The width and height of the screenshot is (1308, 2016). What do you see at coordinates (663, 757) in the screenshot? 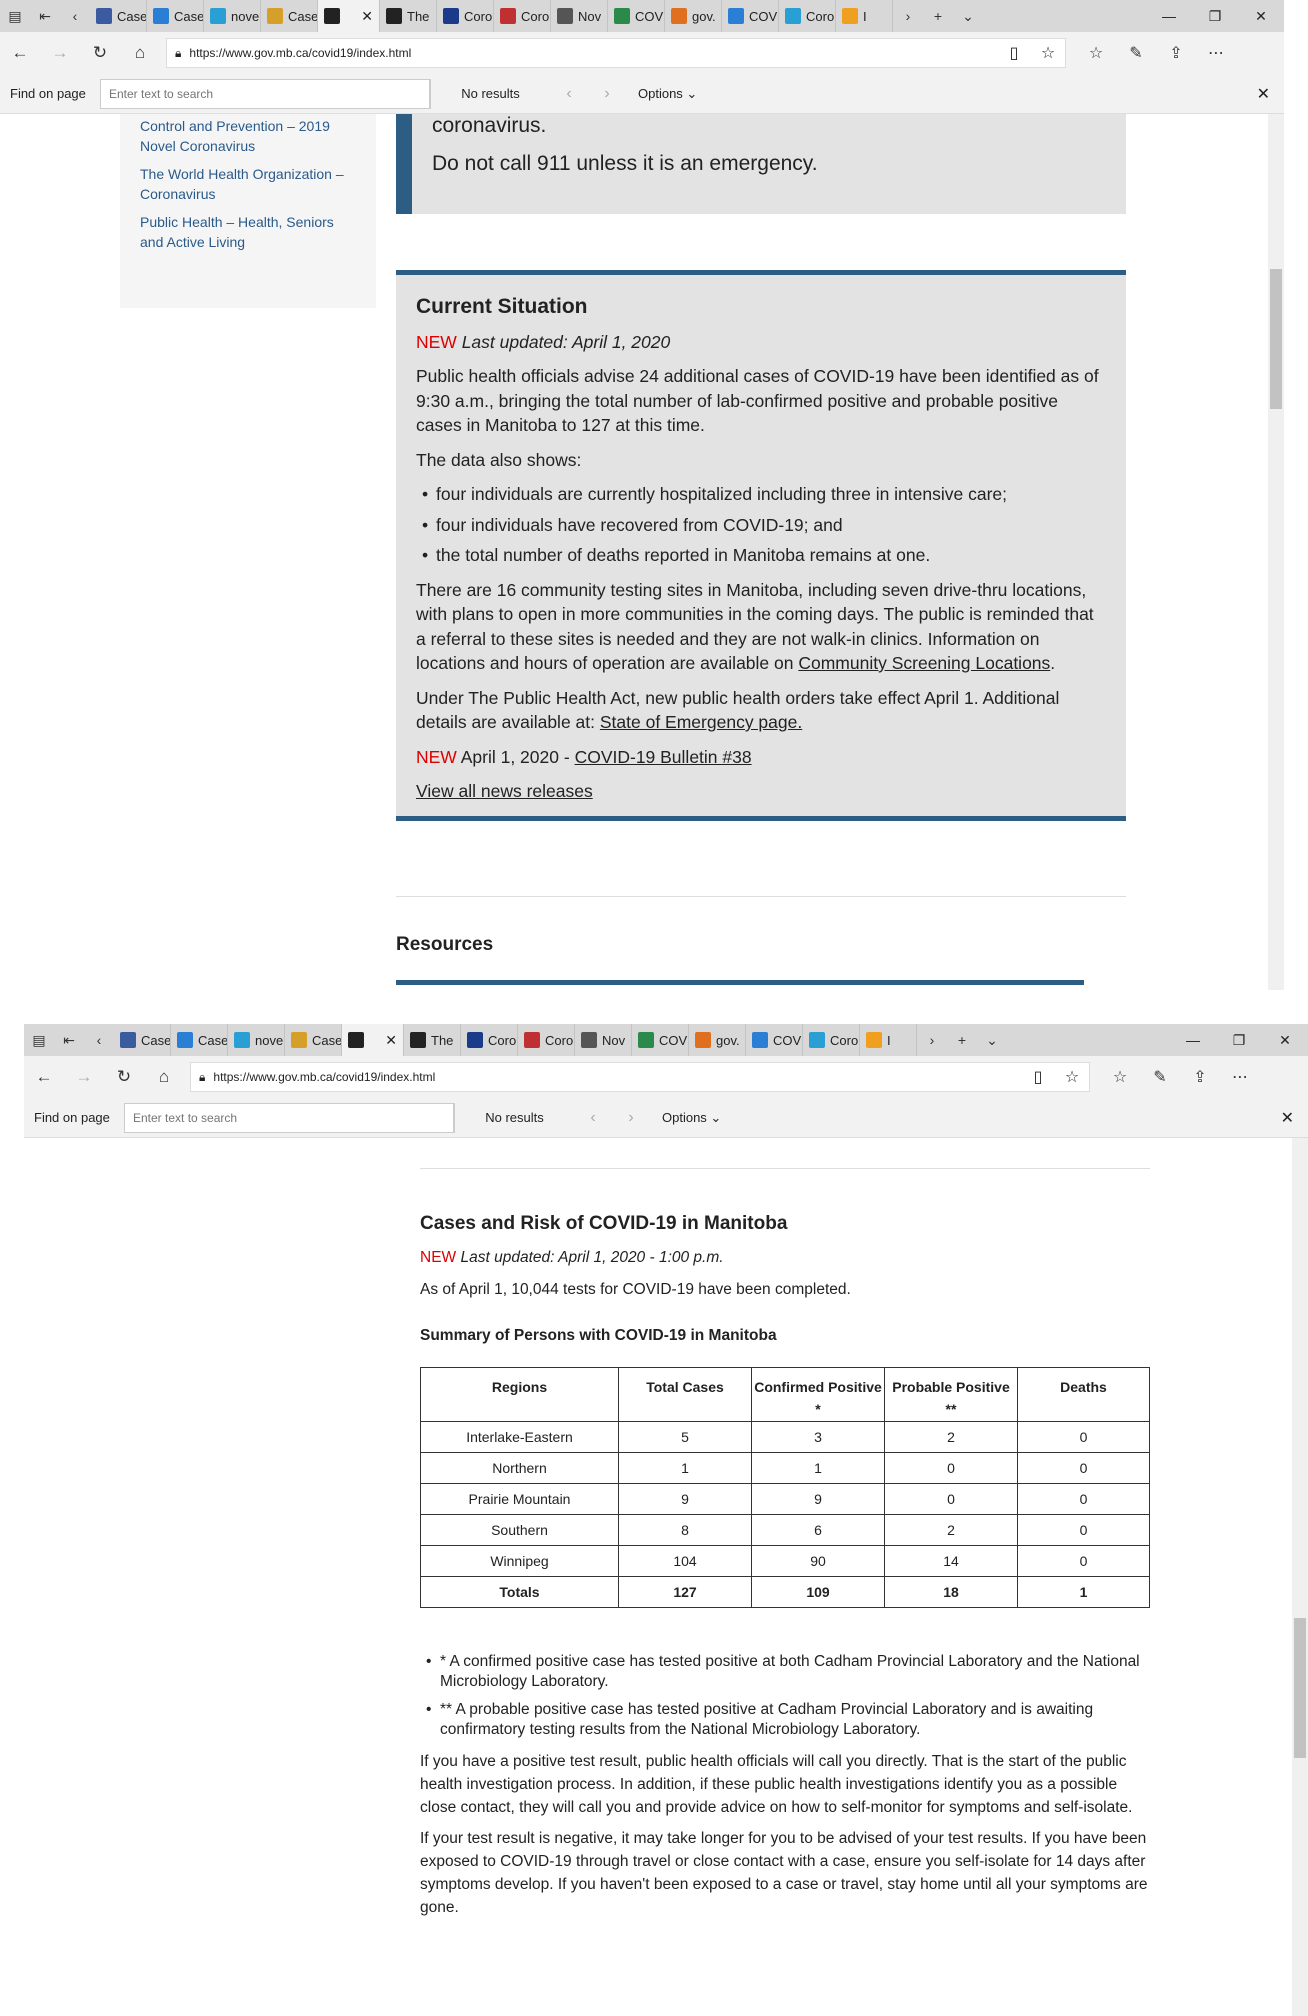
I see `bulletin-link: COVID-19 Bulletin #38` at bounding box center [663, 757].